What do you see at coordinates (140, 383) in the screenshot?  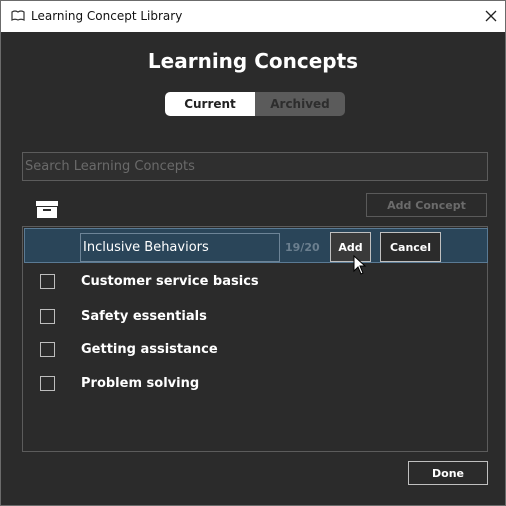 I see `concept-label: Problem solving` at bounding box center [140, 383].